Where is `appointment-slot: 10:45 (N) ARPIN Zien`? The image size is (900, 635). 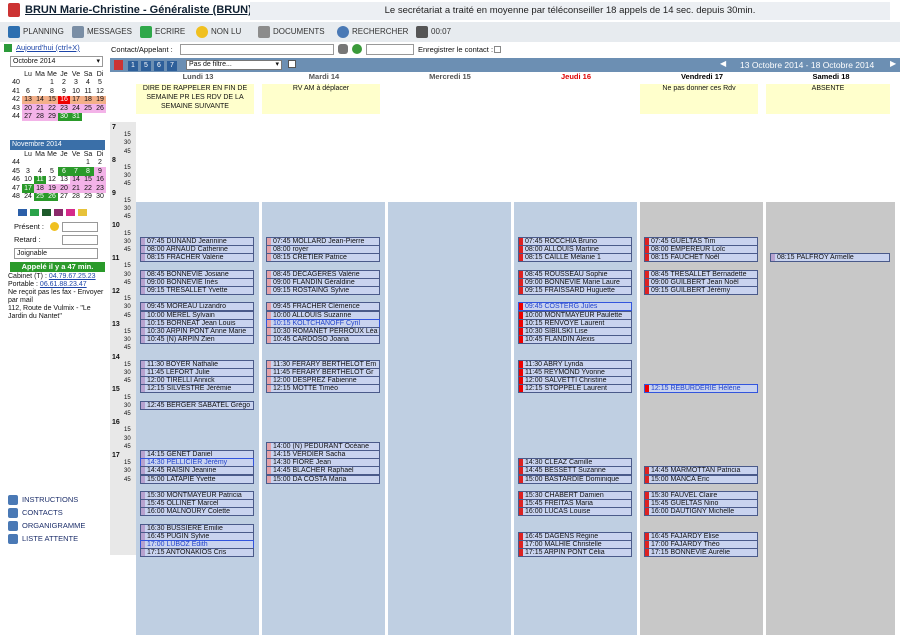
appointment-slot: 10:45 (N) ARPIN Zien is located at coordinates (197, 340).